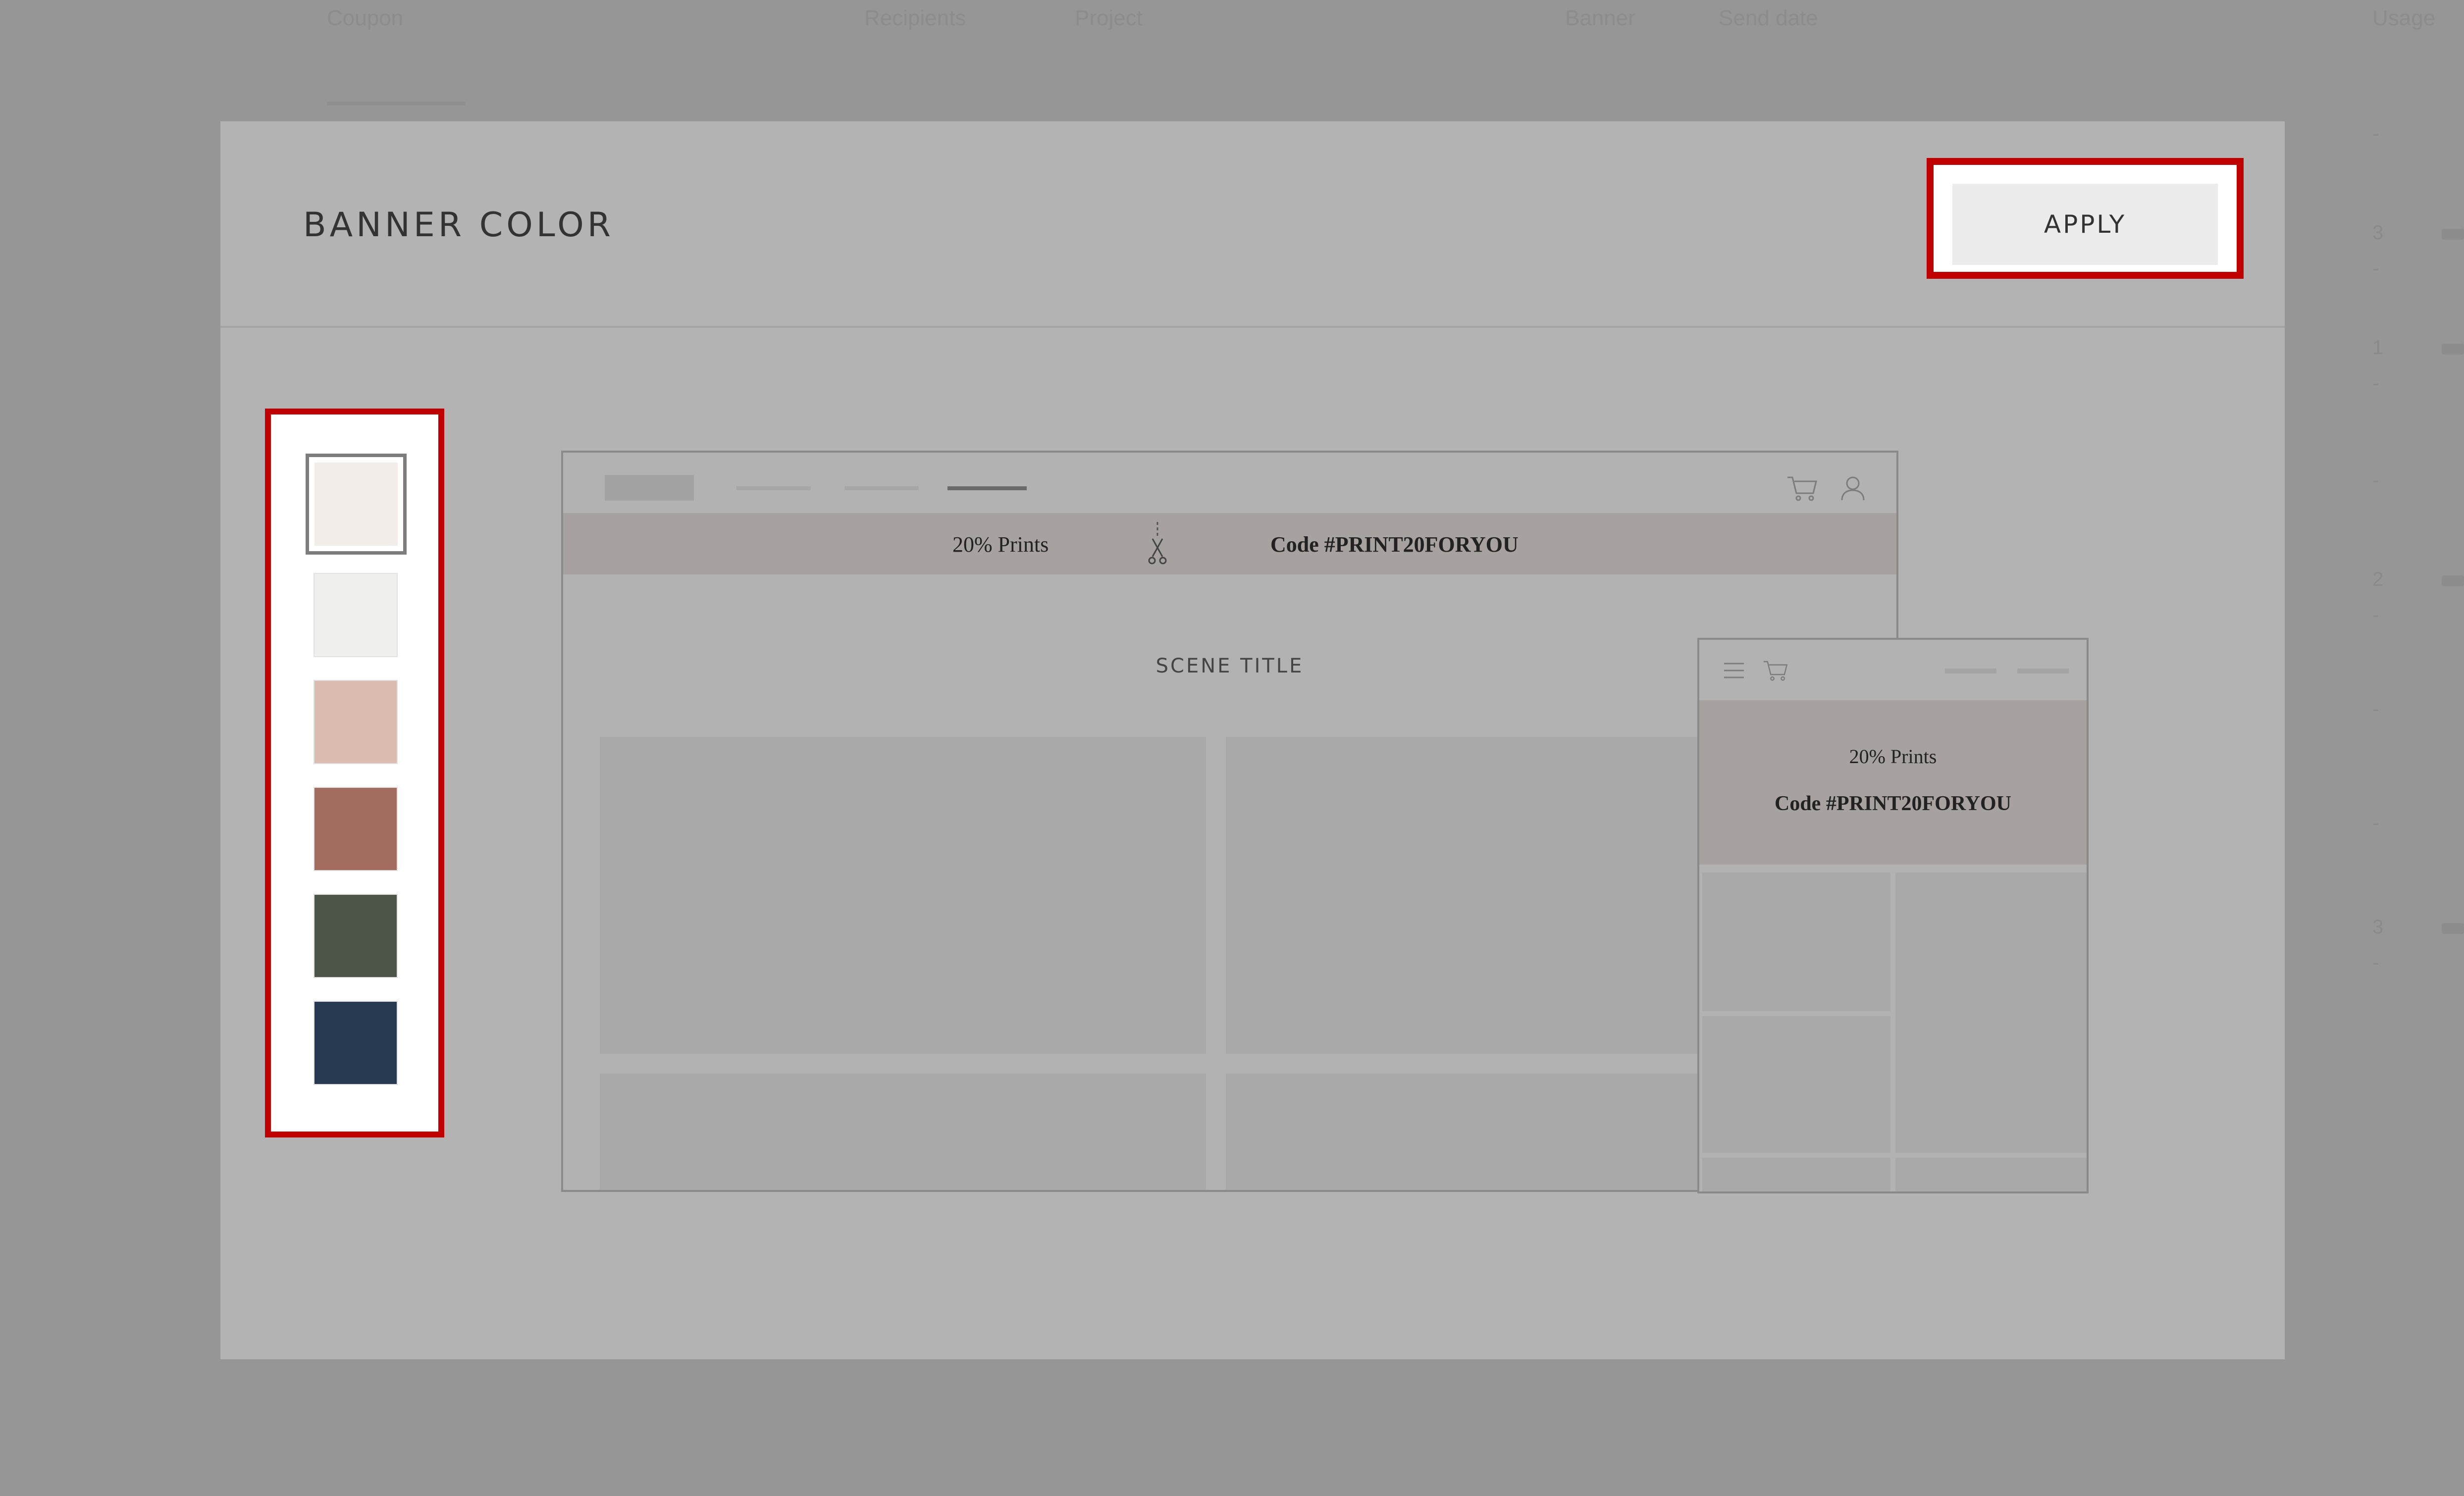 This screenshot has height=1496, width=2464. I want to click on column-header-coupon: Coupon, so click(365, 18).